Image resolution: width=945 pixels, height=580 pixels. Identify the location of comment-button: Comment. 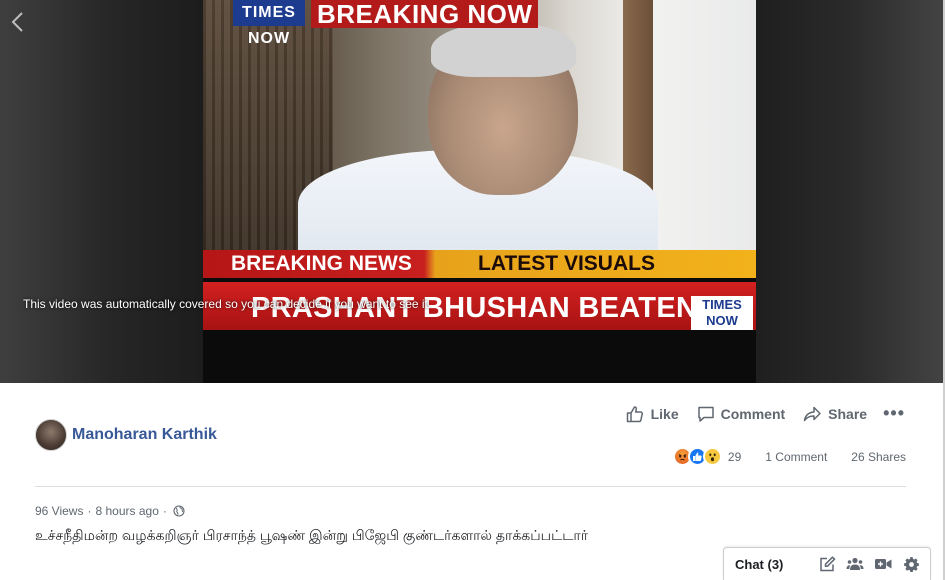
(741, 414).